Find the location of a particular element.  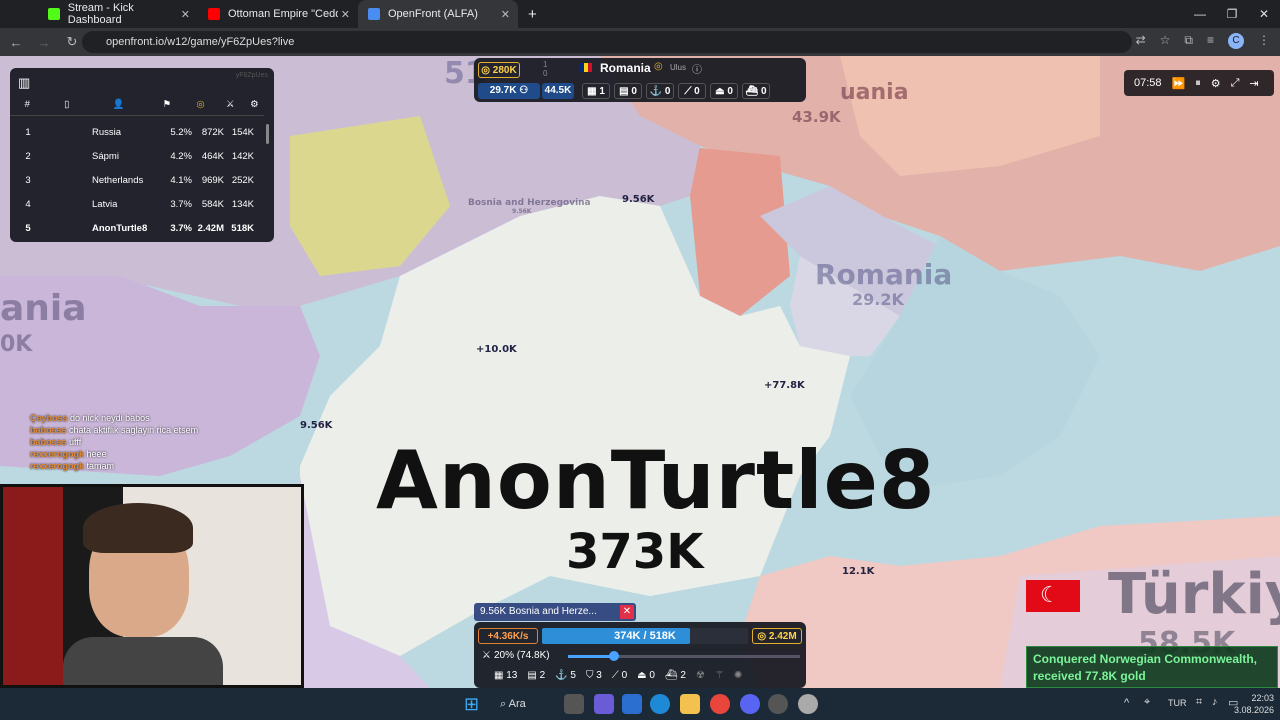

network-icon: ⌗ is located at coordinates (1199, 702).